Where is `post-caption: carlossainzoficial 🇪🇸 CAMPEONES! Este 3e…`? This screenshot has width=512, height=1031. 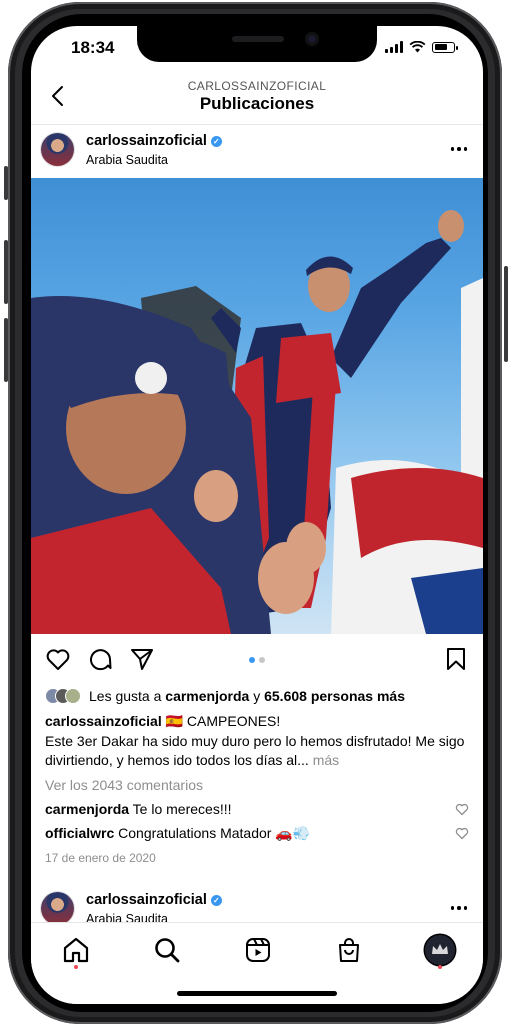 post-caption: carlossainzoficial 🇪🇸 CAMPEONES! Este 3e… is located at coordinates (255, 741).